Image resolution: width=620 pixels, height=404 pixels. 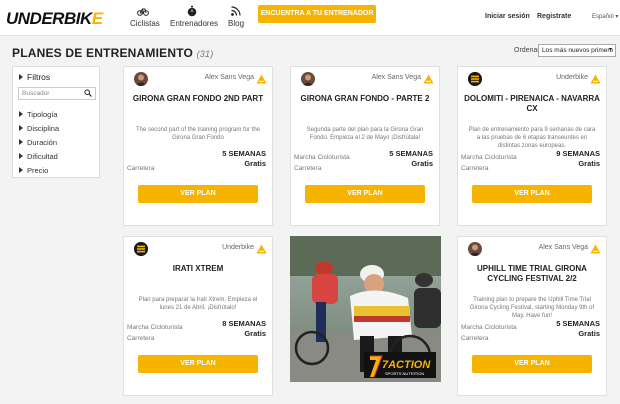 I want to click on ad-brand-sub: SPORTS NUTRITION, so click(x=404, y=373).